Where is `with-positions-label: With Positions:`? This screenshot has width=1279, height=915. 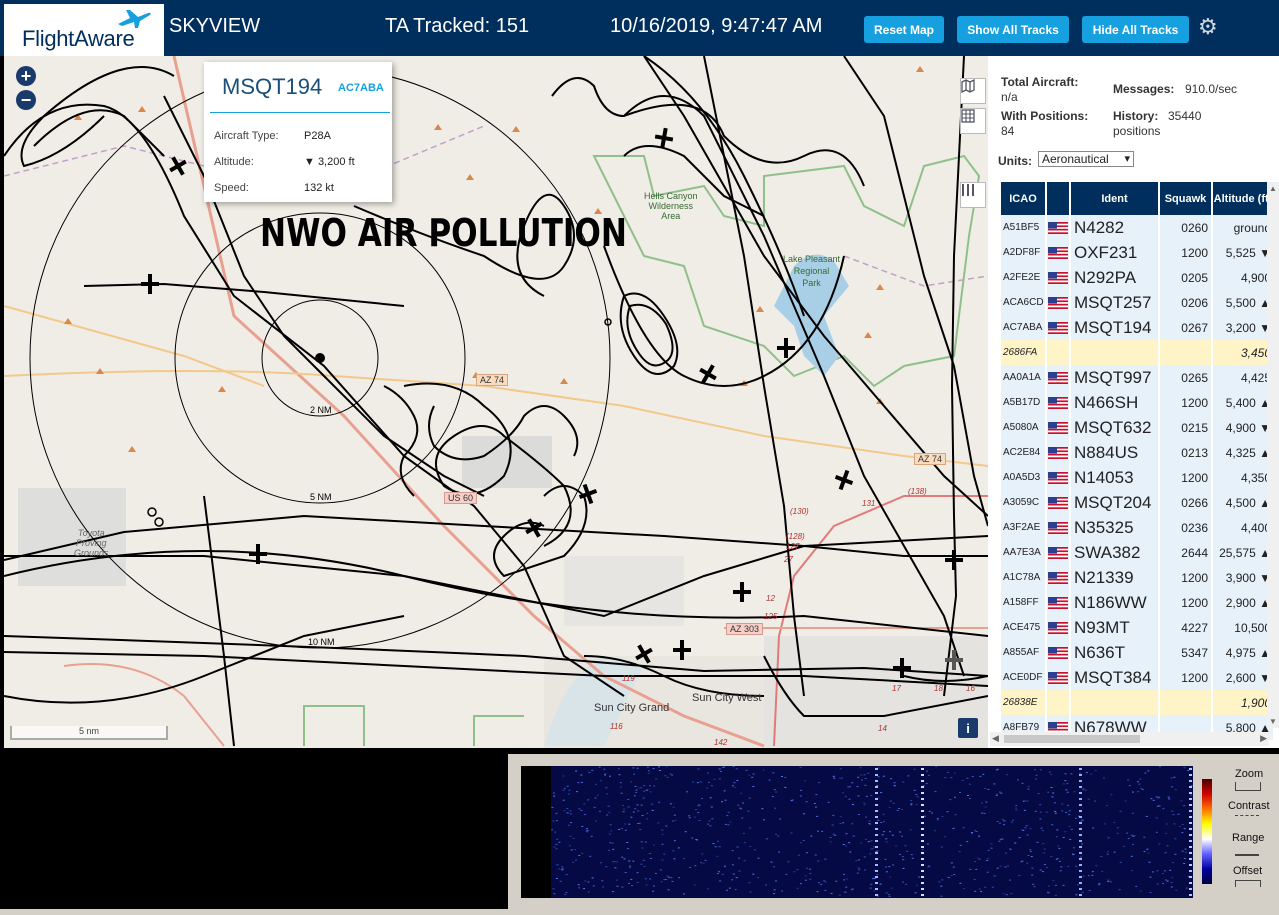 with-positions-label: With Positions: is located at coordinates (1045, 116).